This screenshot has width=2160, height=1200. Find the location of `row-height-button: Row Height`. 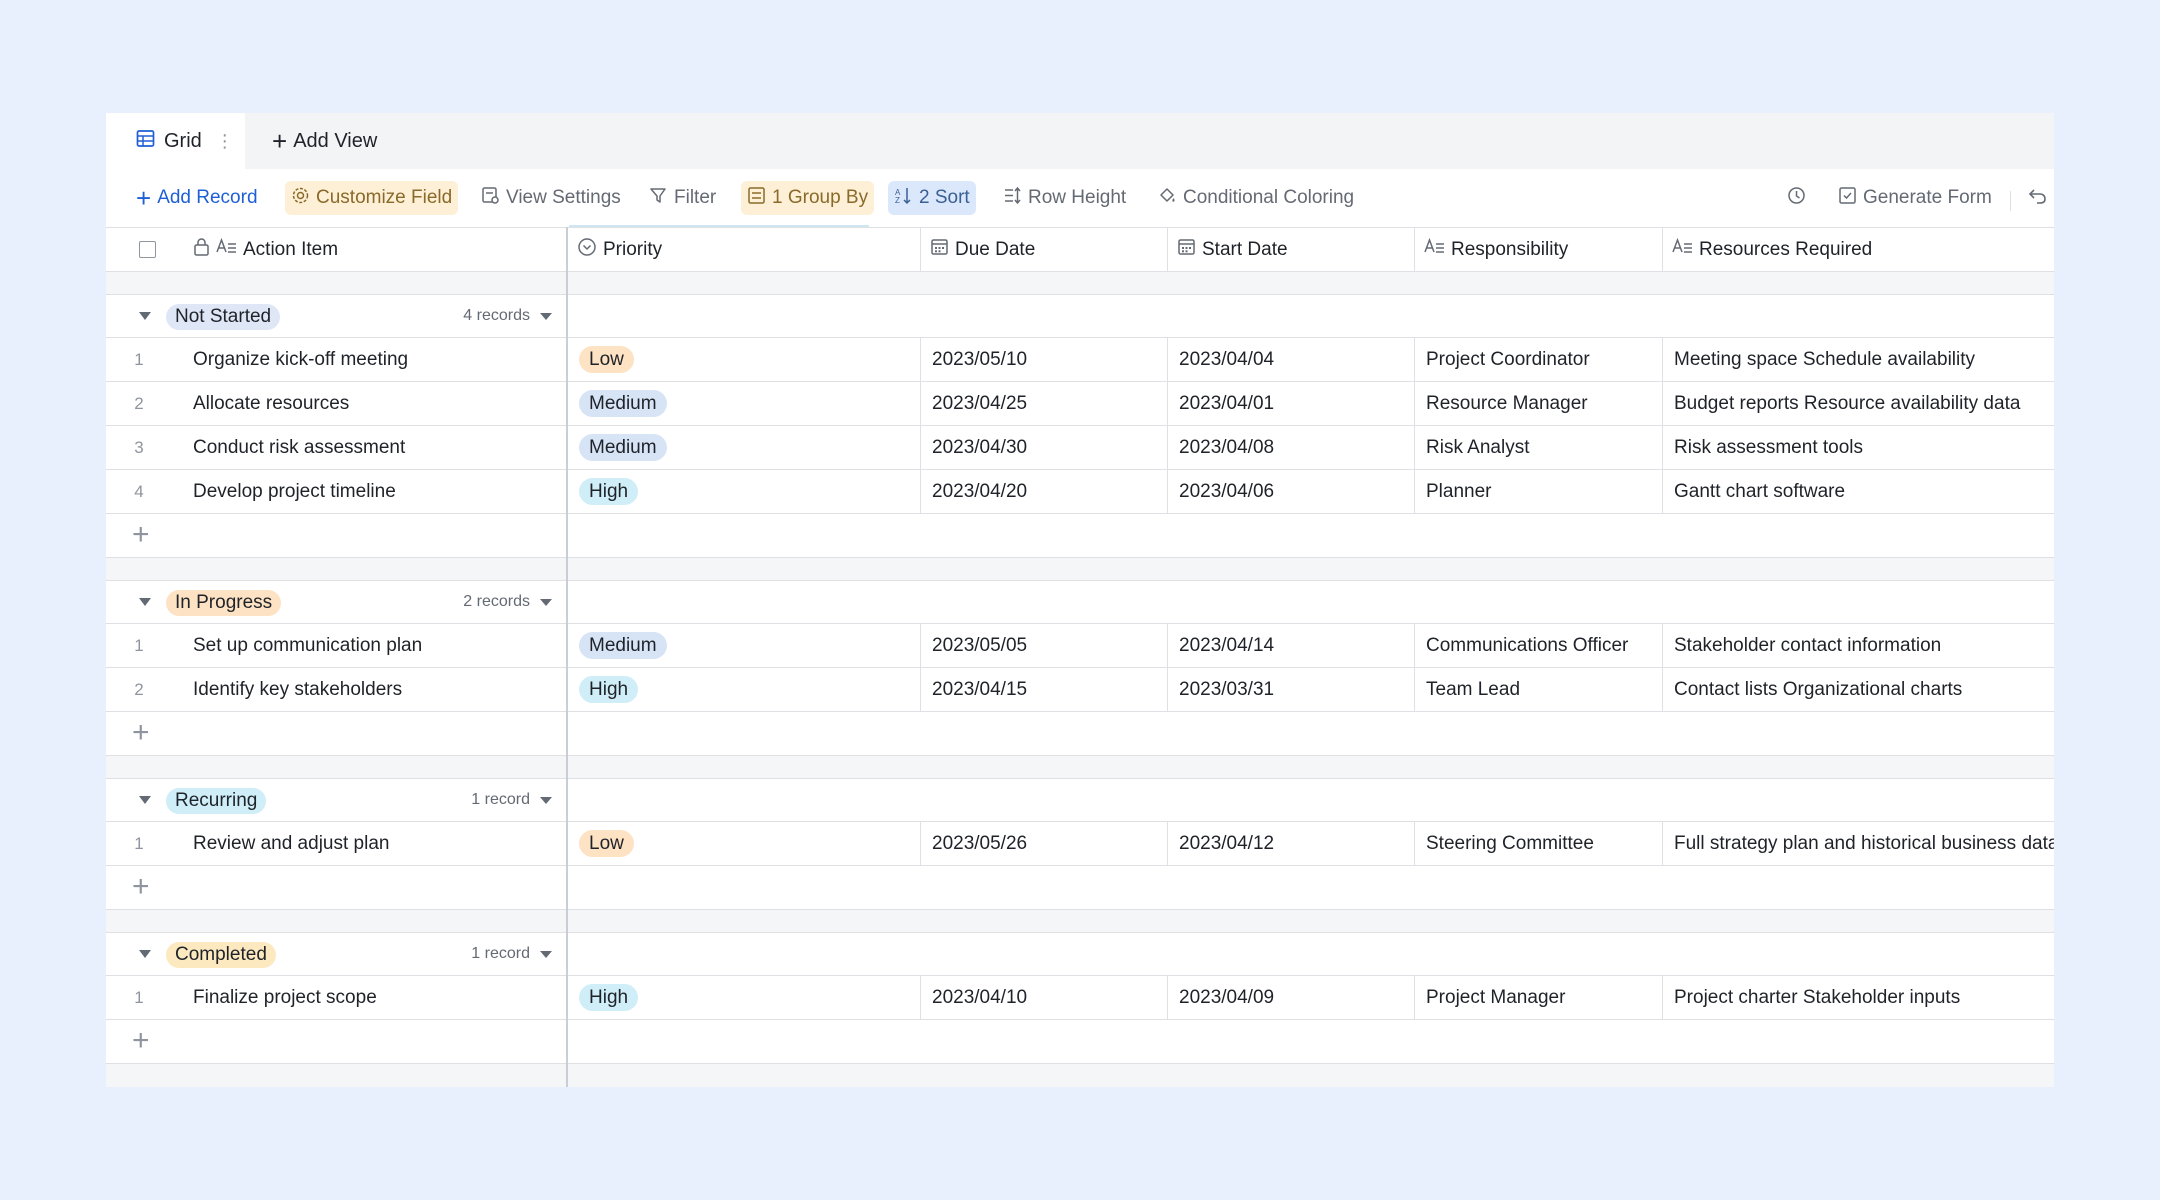

row-height-button: Row Height is located at coordinates (1064, 198).